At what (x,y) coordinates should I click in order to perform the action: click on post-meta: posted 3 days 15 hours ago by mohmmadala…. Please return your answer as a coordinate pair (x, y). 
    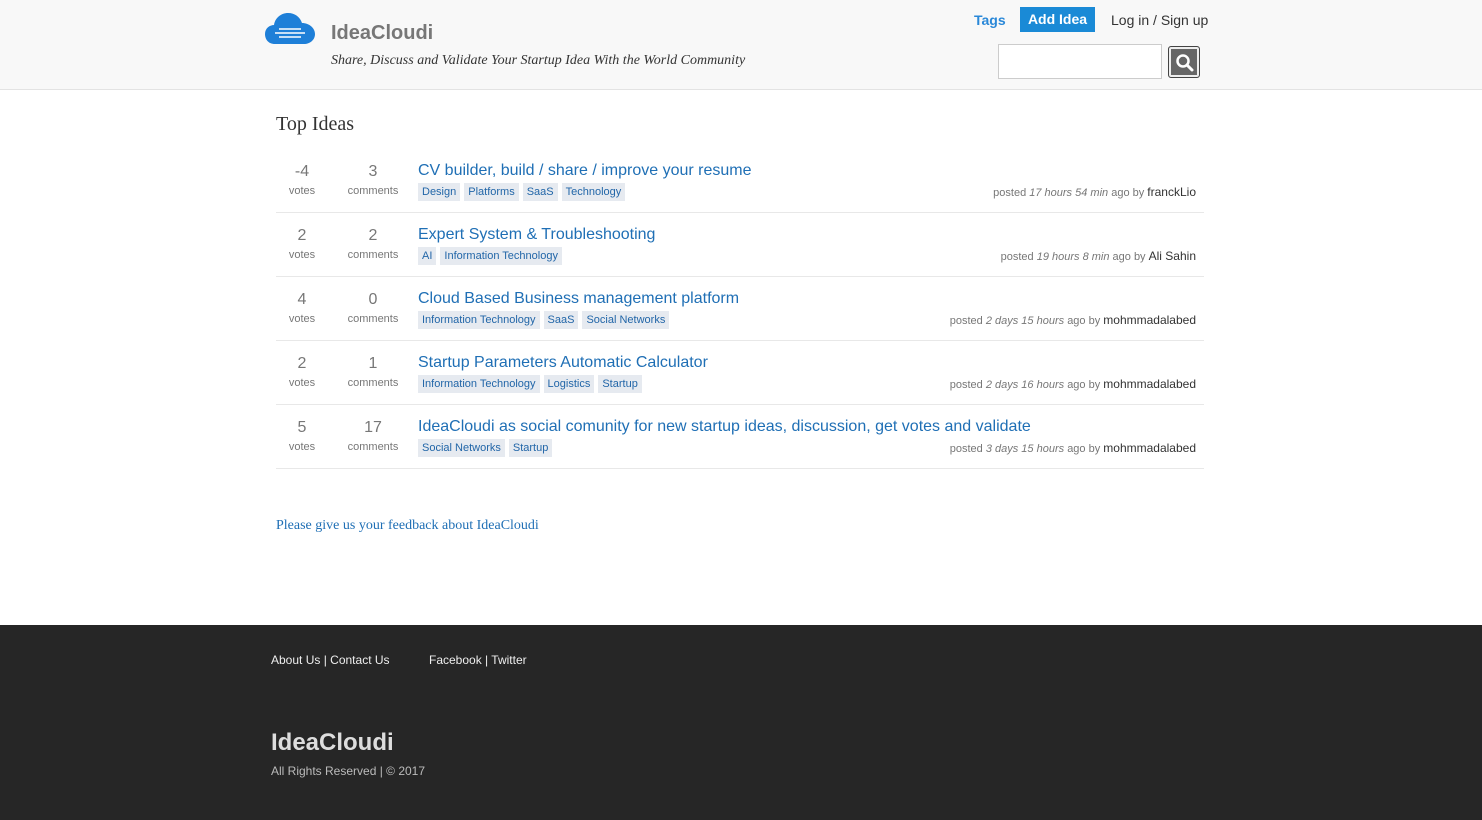
    Looking at the image, I should click on (1073, 448).